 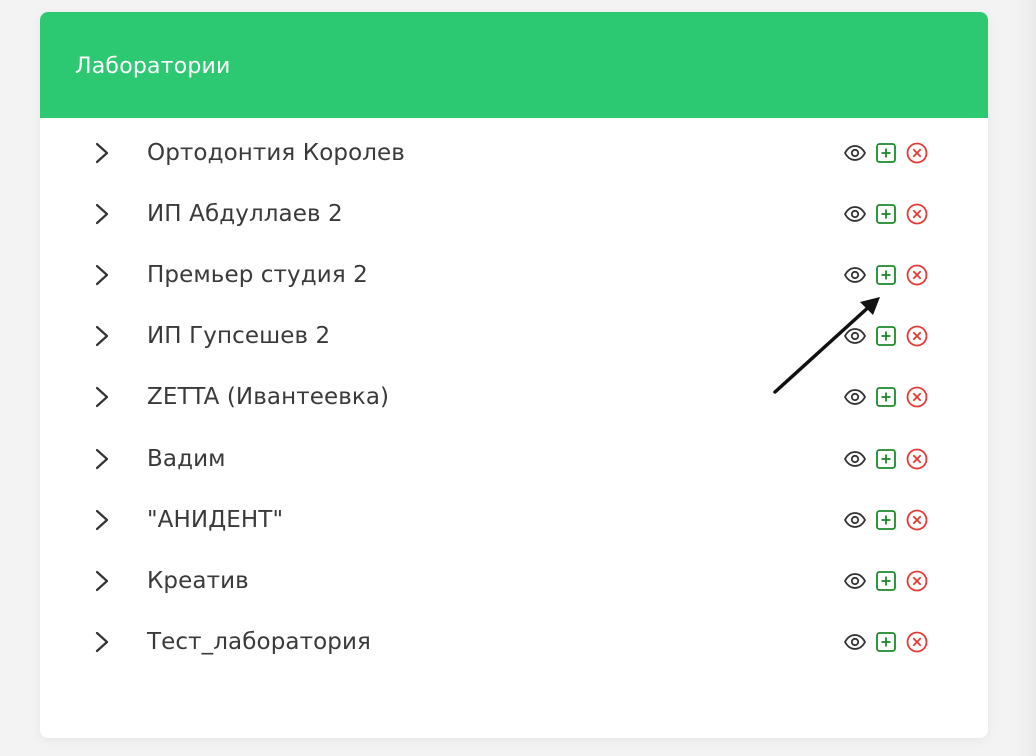 I want to click on panel-header: Лаборатории, so click(x=514, y=65).